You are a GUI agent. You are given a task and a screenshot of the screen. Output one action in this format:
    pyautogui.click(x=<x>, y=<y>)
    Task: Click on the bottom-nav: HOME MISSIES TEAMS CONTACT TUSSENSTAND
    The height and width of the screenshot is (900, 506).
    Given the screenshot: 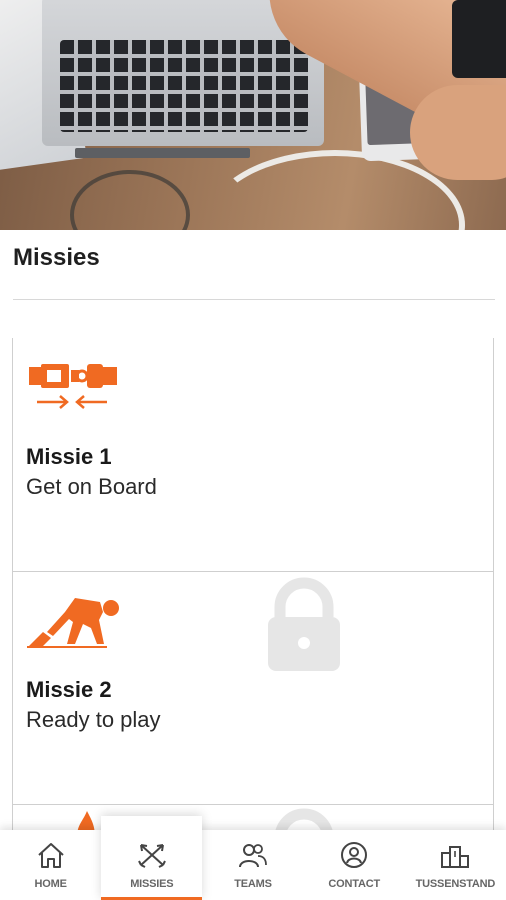 What is the action you would take?
    pyautogui.click(x=253, y=858)
    